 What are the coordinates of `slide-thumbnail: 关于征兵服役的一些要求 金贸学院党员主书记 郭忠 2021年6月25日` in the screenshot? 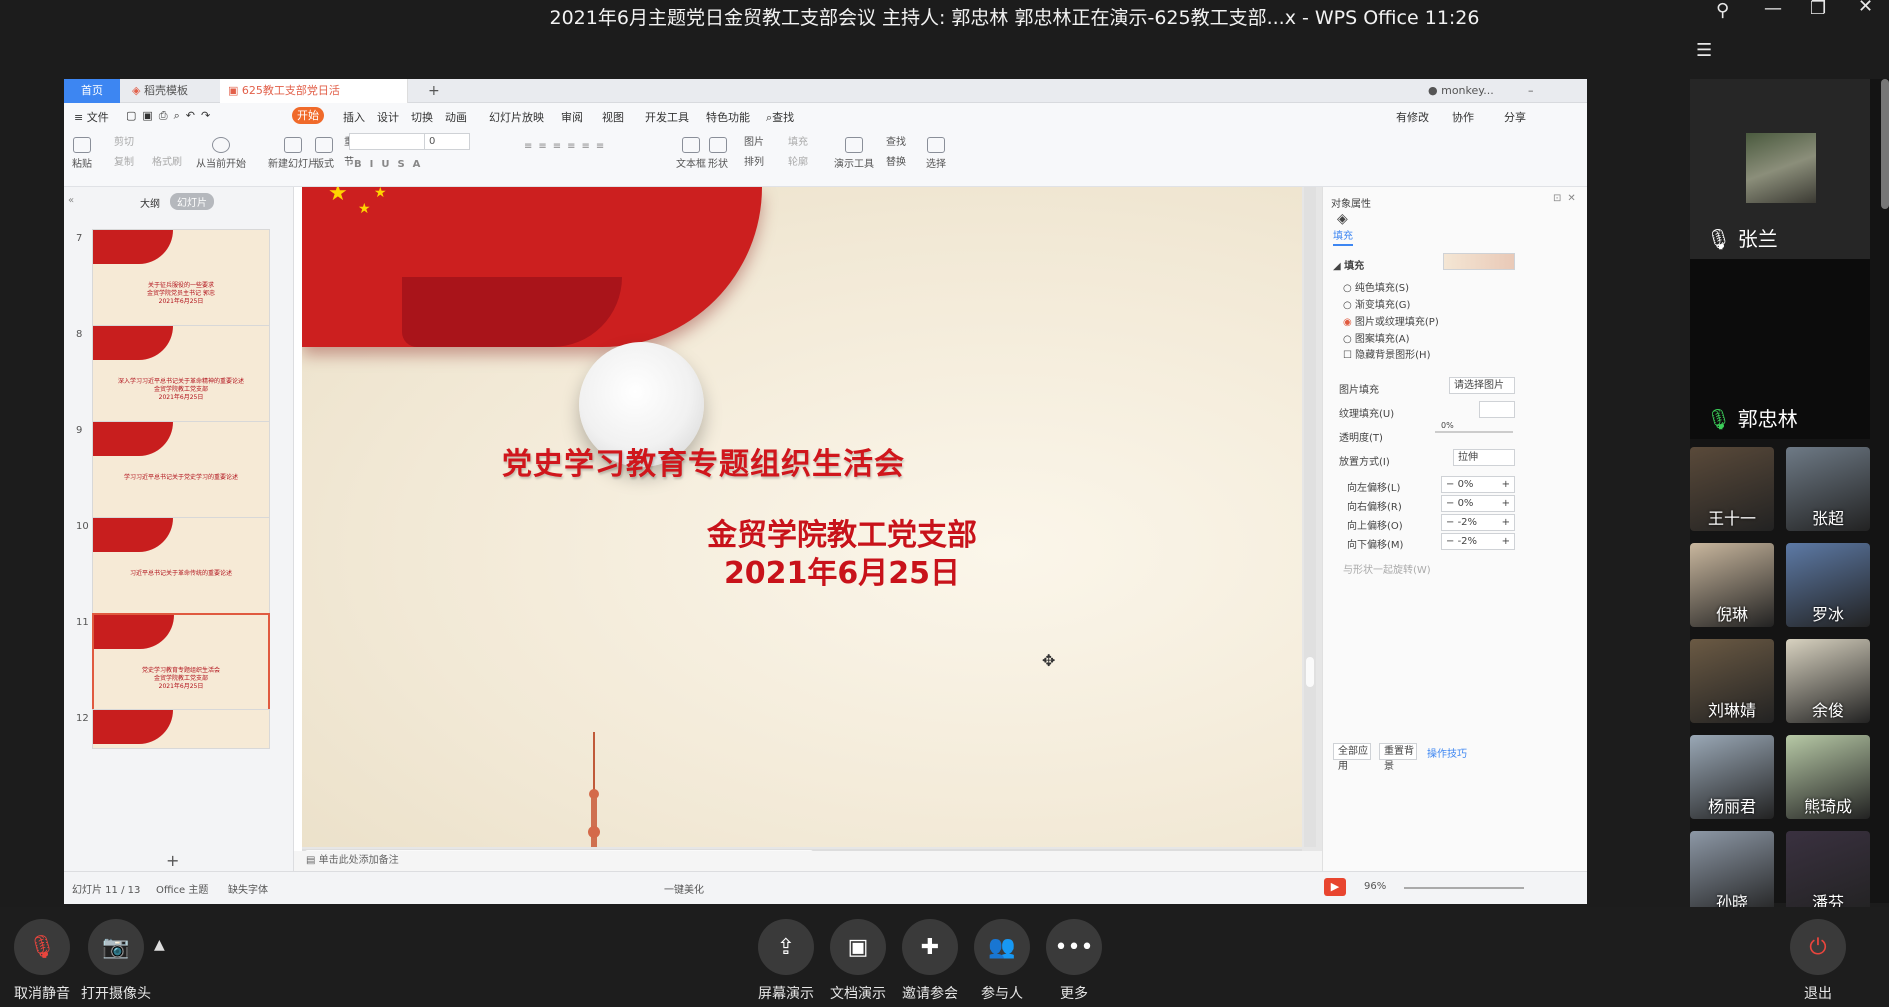 It's located at (181, 279).